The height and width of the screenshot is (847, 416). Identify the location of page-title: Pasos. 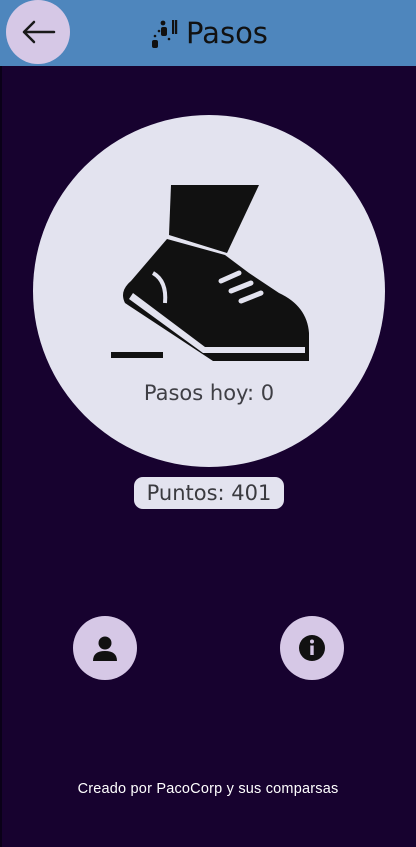
(227, 32).